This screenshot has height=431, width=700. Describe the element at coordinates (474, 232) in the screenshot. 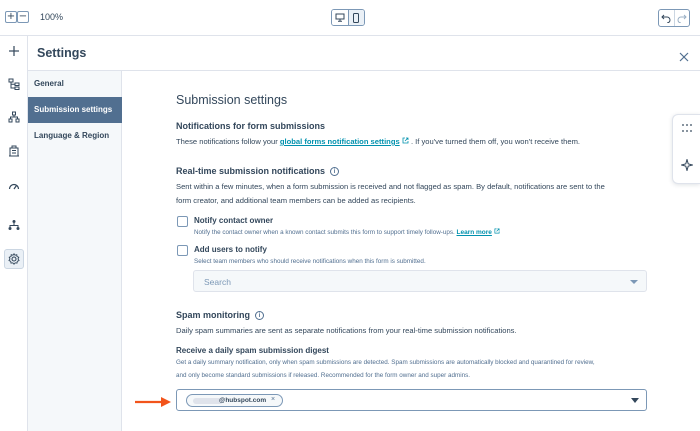

I see `learn-more-link: Learn more` at that location.